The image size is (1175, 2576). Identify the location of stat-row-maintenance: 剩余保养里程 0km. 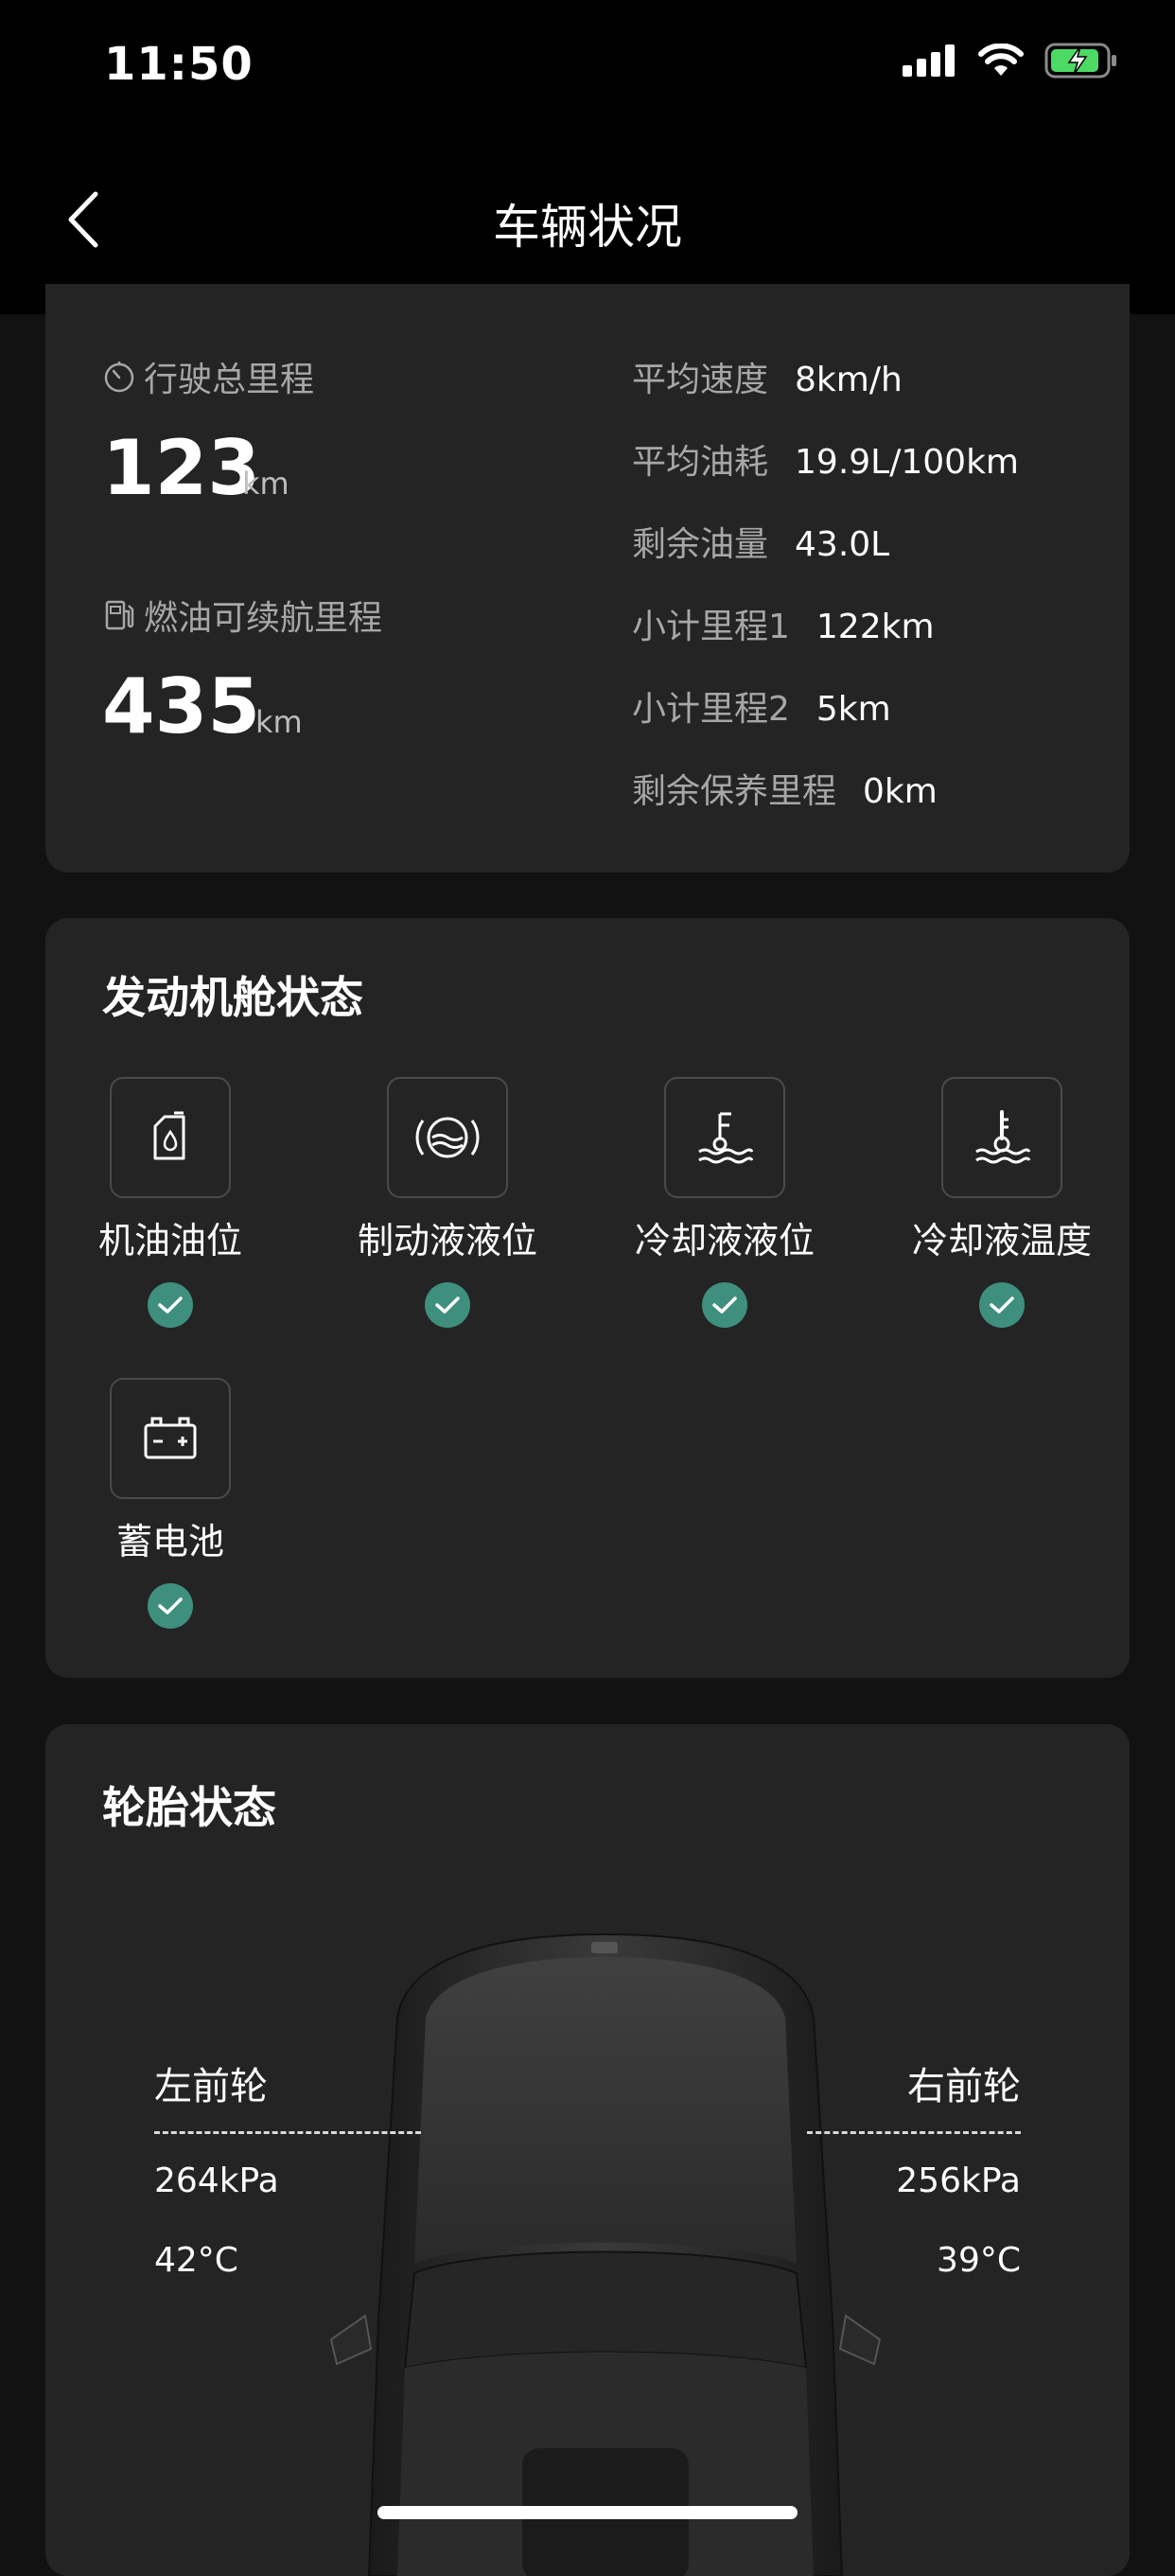
(785, 791).